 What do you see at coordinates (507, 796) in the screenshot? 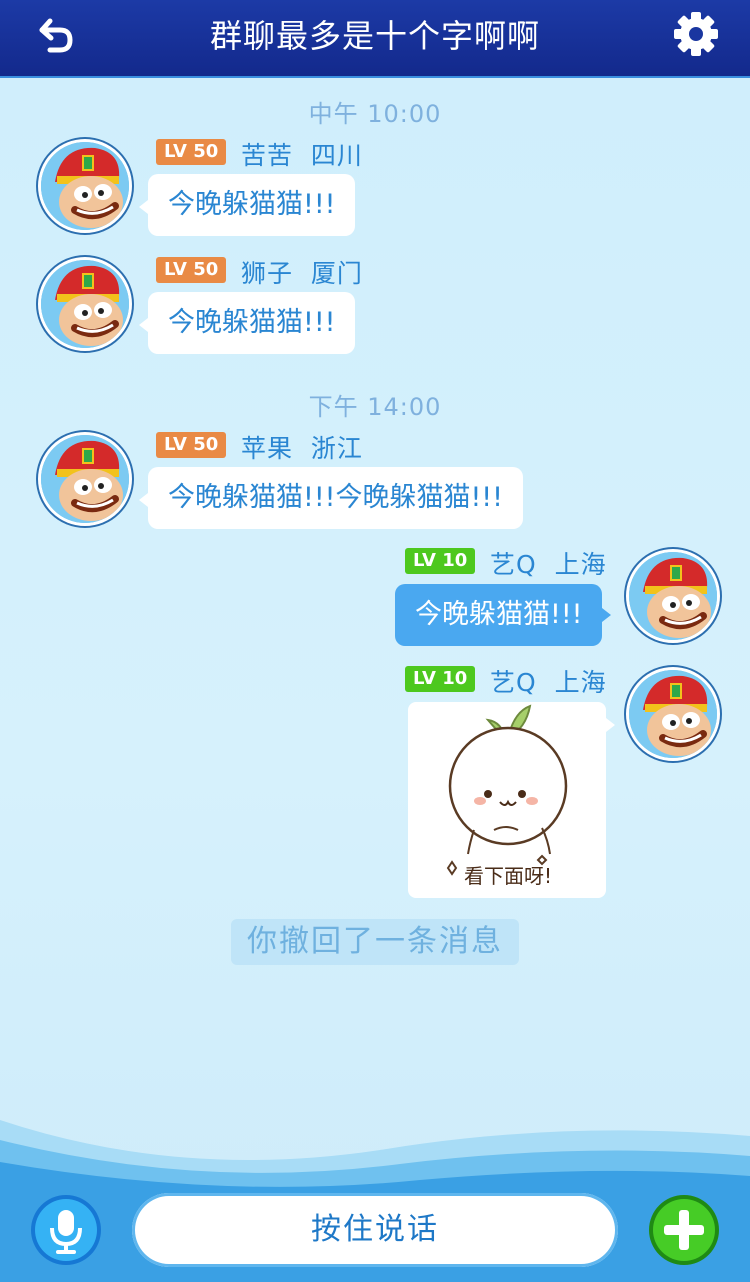
I see `sprout-bun-sticker: 看下面呀!` at bounding box center [507, 796].